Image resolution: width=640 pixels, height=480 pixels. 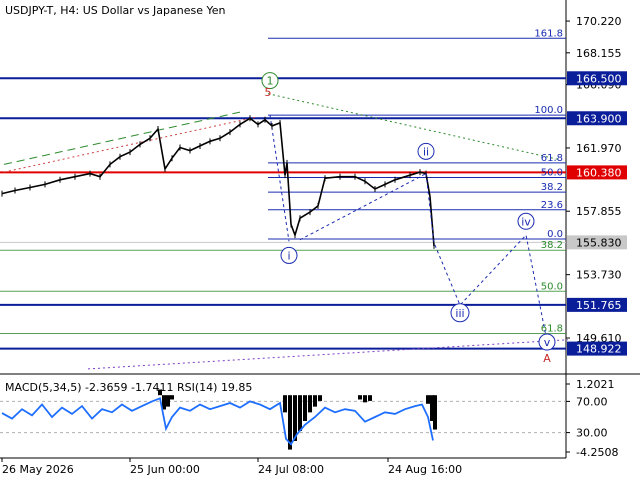 What do you see at coordinates (547, 358) in the screenshot?
I see `wave-marker: A` at bounding box center [547, 358].